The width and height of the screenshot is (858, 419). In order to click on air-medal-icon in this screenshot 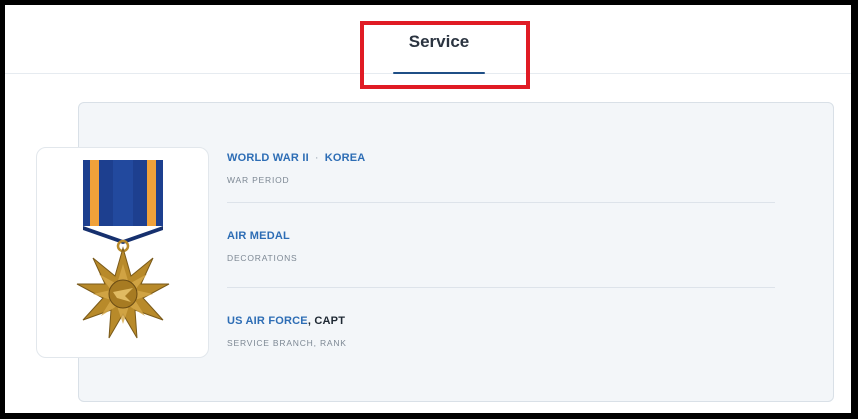, I will do `click(123, 249)`.